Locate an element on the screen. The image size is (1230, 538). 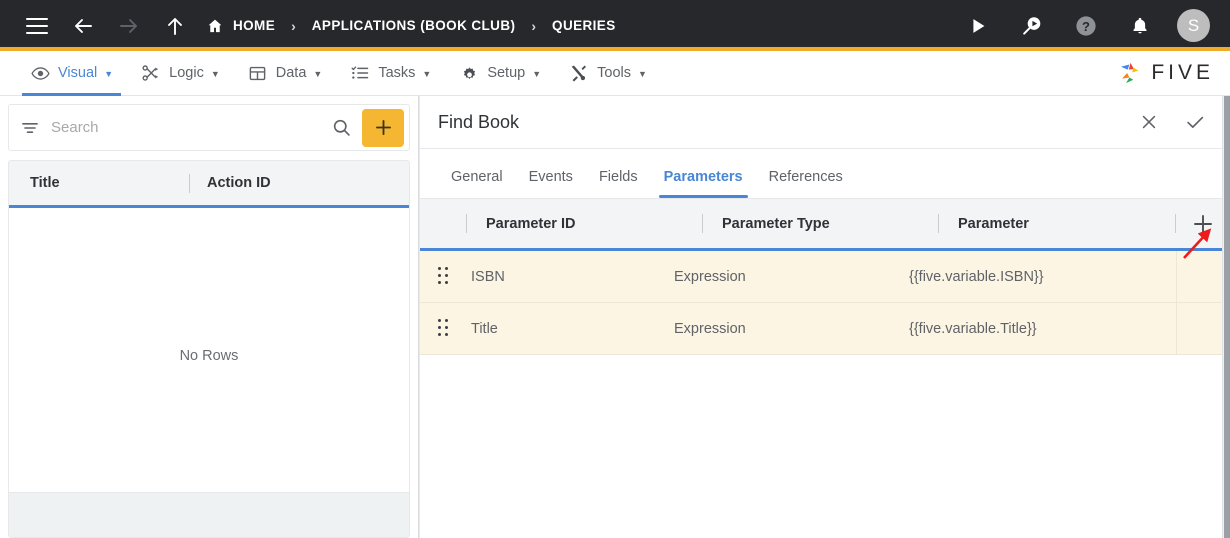
arrow-right-icon is located at coordinates (128, 25).